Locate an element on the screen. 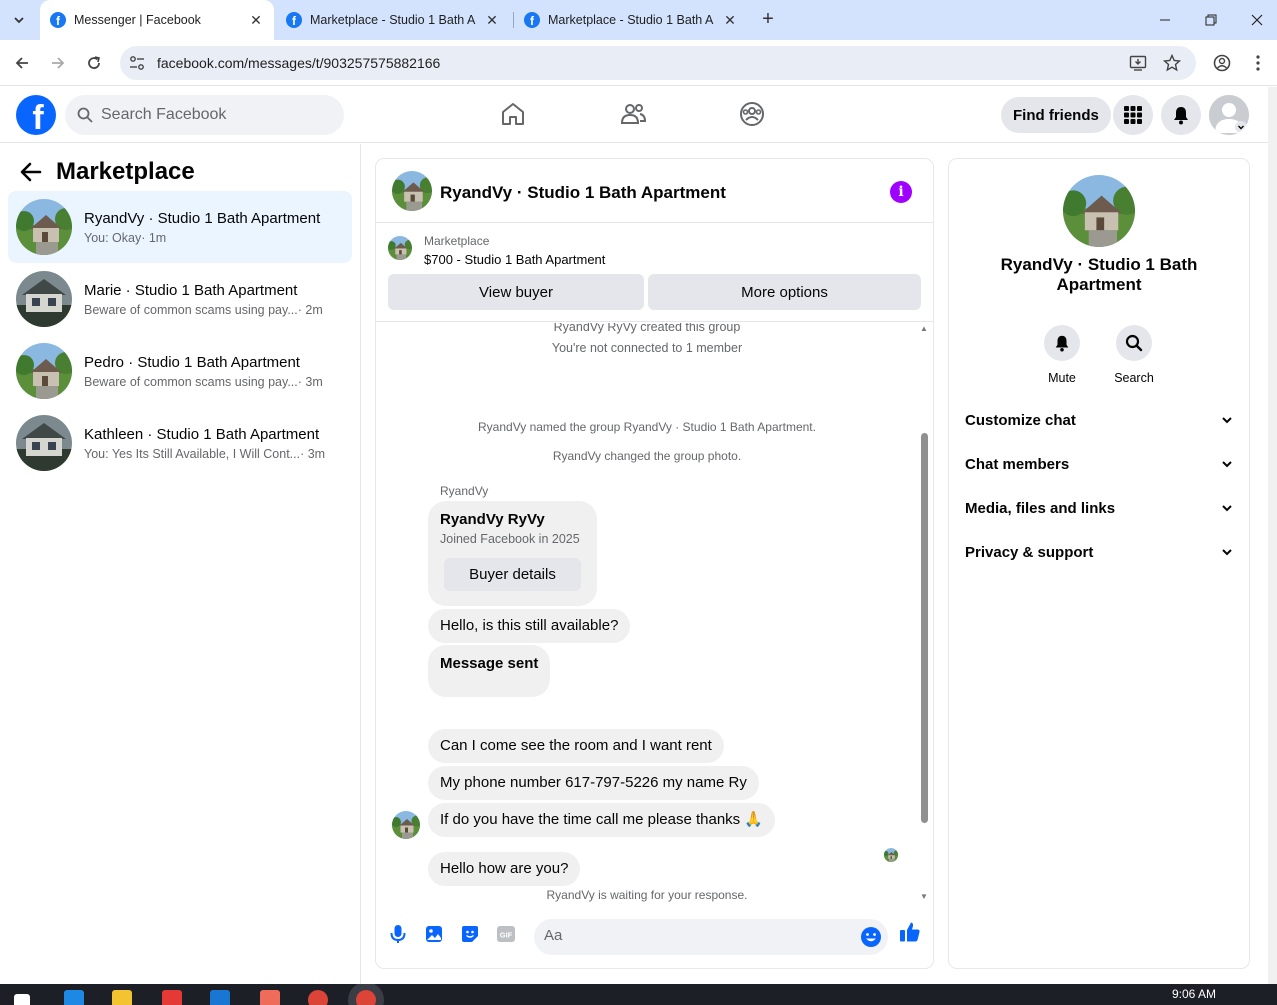  search-icon is located at coordinates (1134, 343).